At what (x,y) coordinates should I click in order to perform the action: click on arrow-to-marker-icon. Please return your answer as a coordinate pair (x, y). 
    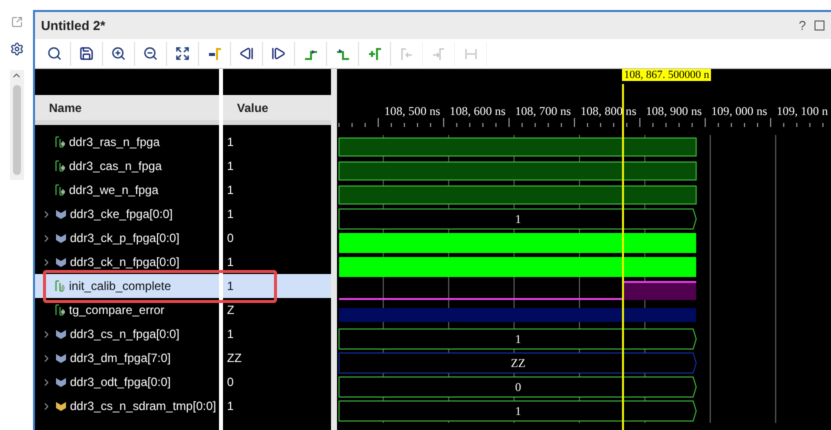
    Looking at the image, I should click on (215, 53).